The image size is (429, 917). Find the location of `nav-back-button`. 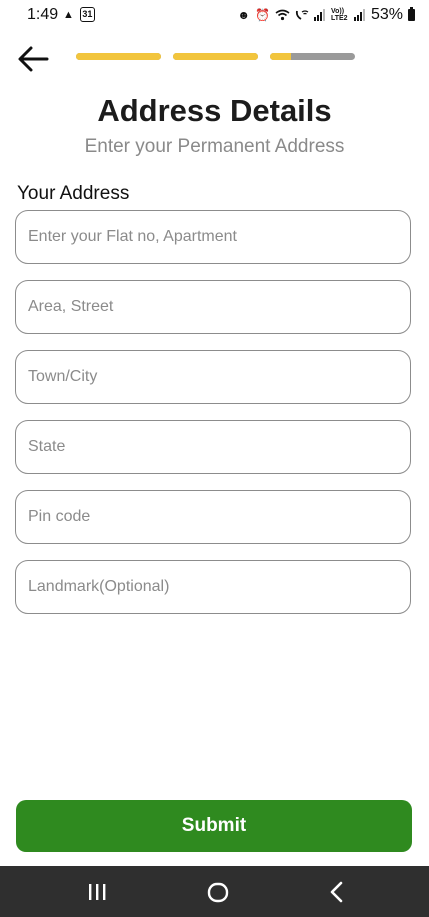

nav-back-button is located at coordinates (336, 892).